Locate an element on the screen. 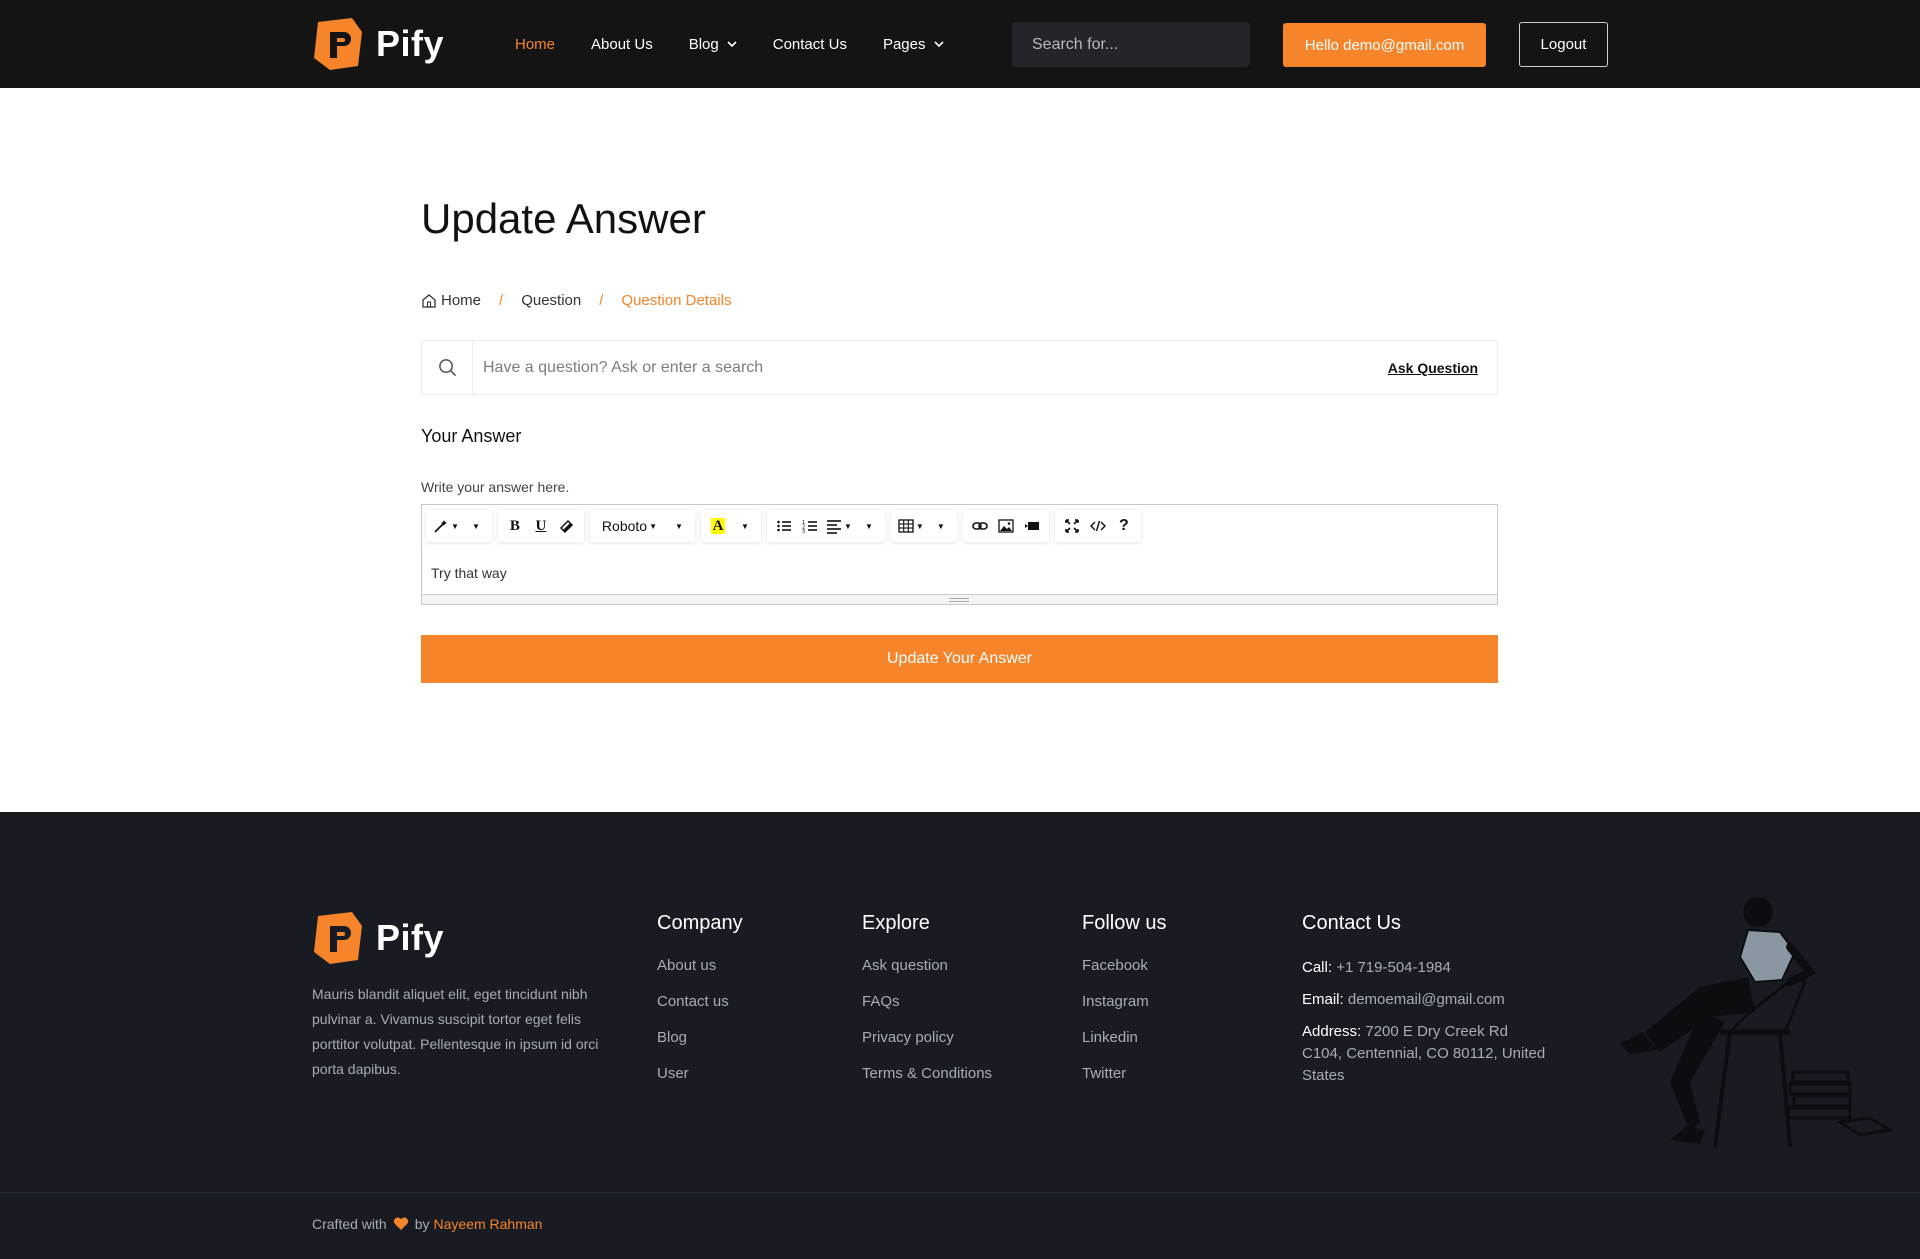  breadcrumb-home: Home is located at coordinates (461, 300).